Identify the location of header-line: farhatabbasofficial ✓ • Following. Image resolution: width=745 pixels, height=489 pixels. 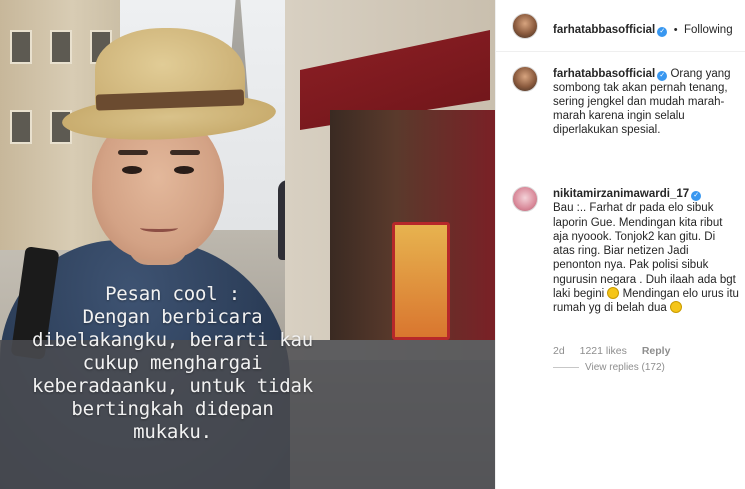
(643, 29).